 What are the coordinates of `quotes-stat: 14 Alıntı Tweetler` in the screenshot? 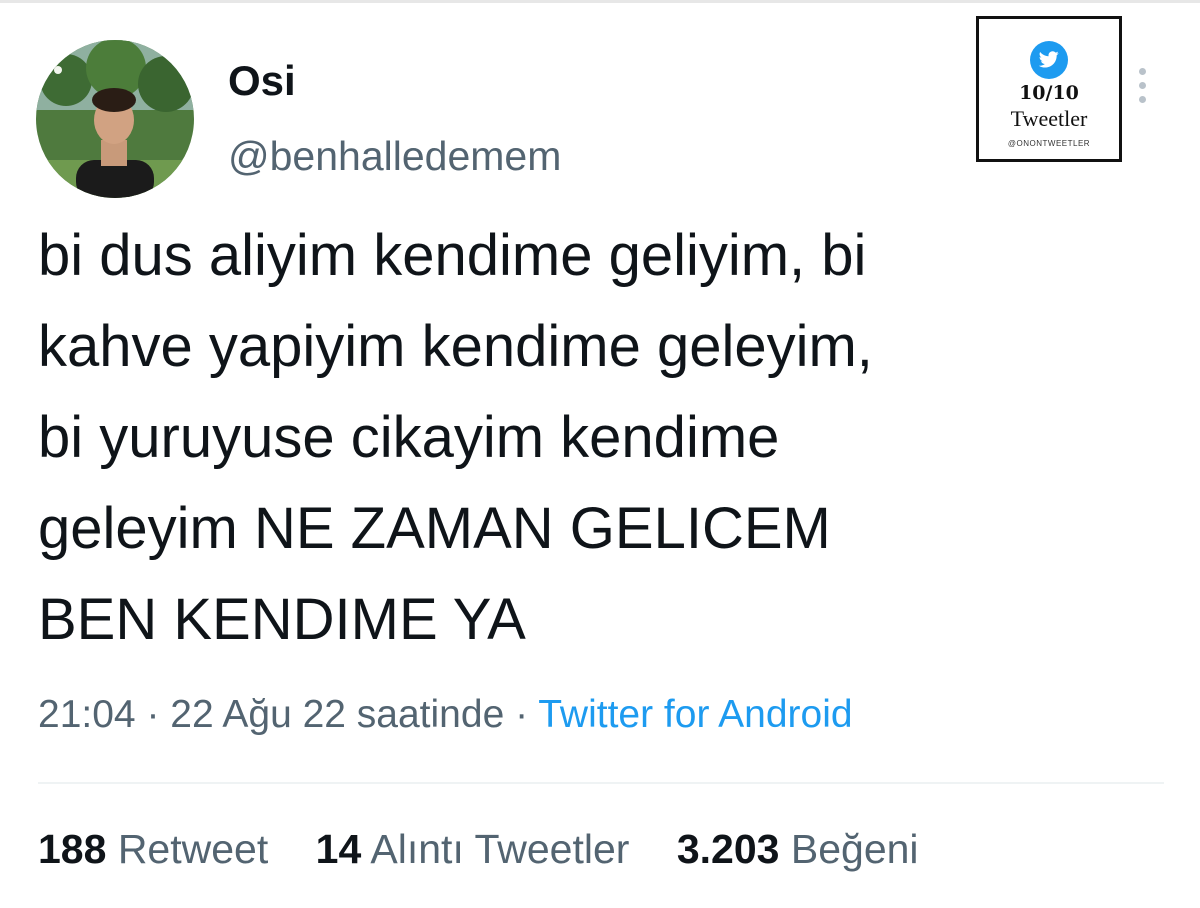 It's located at (473, 849).